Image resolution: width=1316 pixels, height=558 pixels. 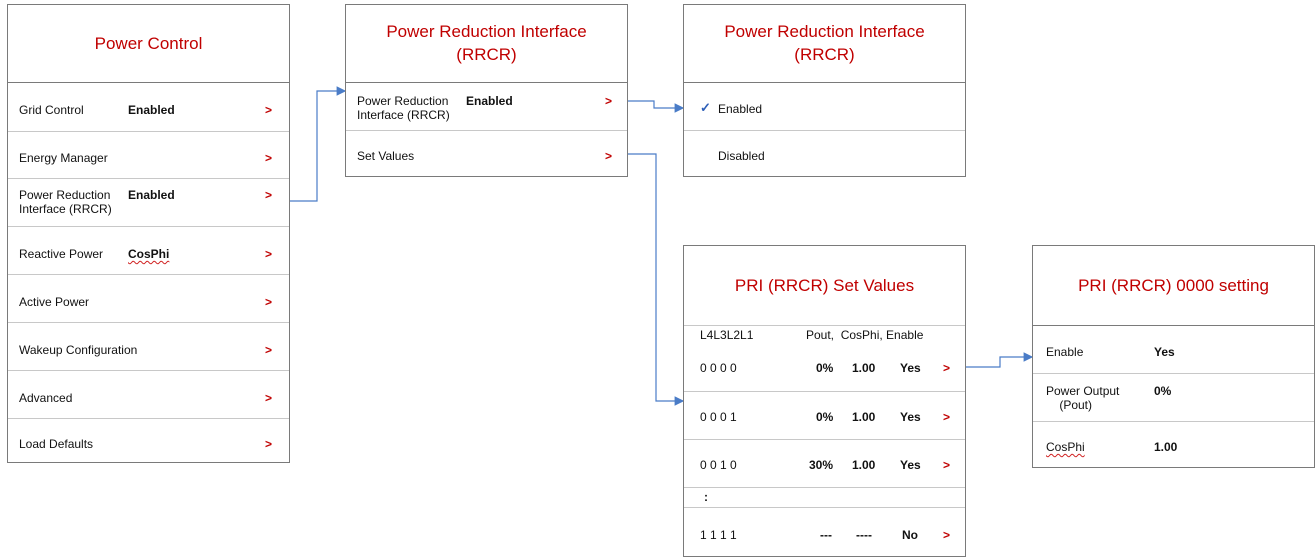 What do you see at coordinates (656, 279) in the screenshot?
I see `arrow-setvalues-to-list` at bounding box center [656, 279].